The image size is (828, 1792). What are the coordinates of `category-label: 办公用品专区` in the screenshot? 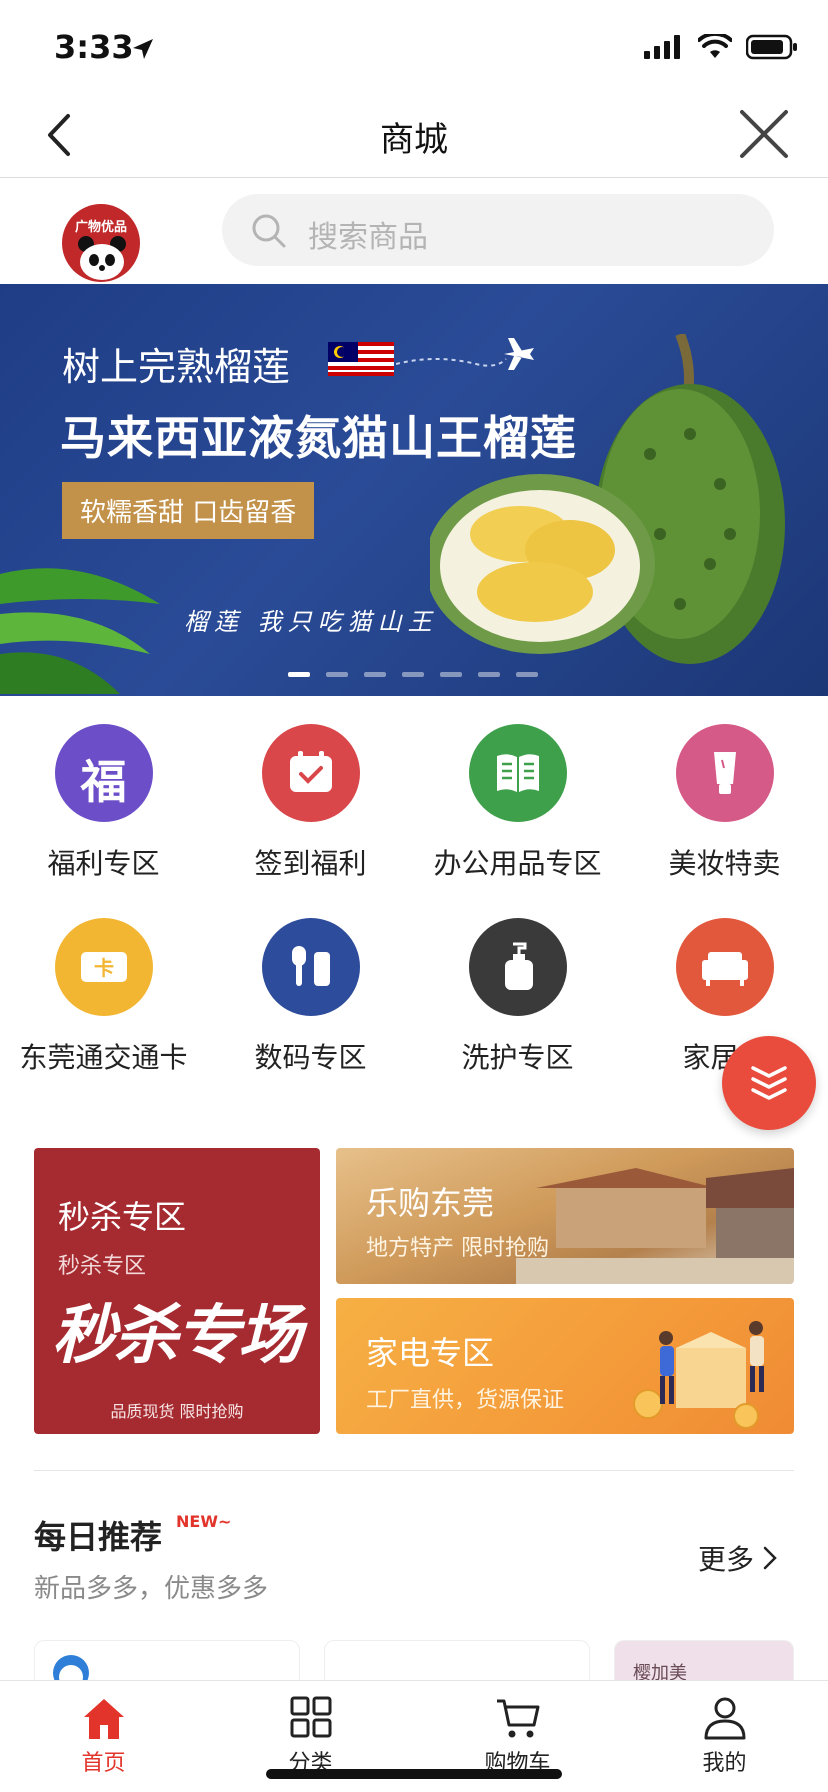 It's located at (517, 863).